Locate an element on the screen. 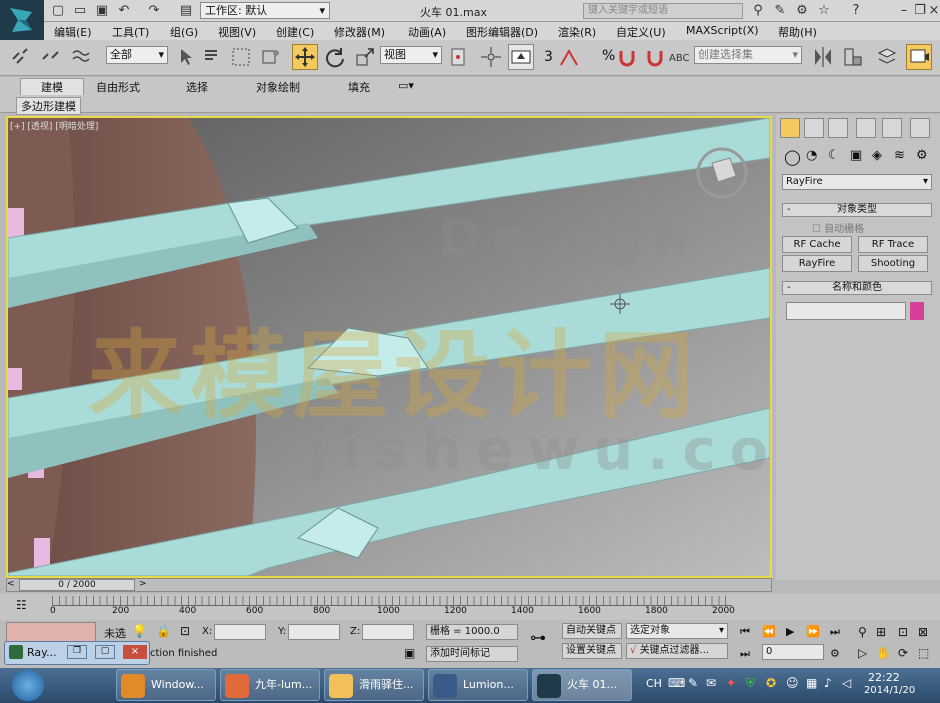 The width and height of the screenshot is (940, 703). modify-tab-icon is located at coordinates (814, 128).